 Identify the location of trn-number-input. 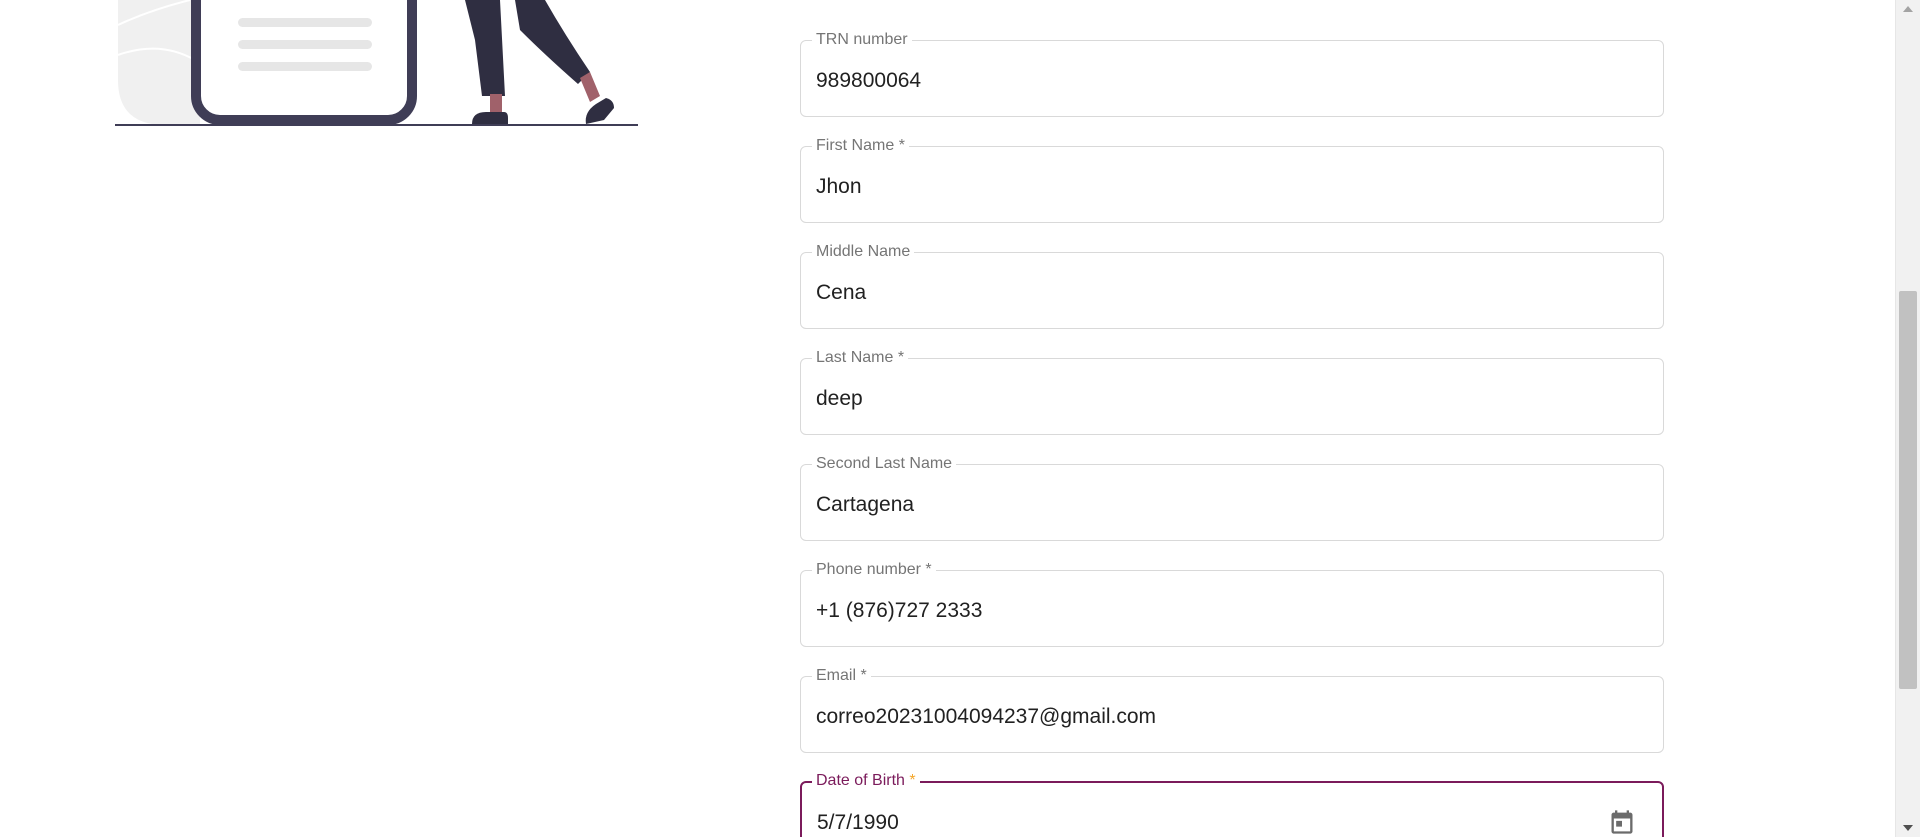
(1206, 81).